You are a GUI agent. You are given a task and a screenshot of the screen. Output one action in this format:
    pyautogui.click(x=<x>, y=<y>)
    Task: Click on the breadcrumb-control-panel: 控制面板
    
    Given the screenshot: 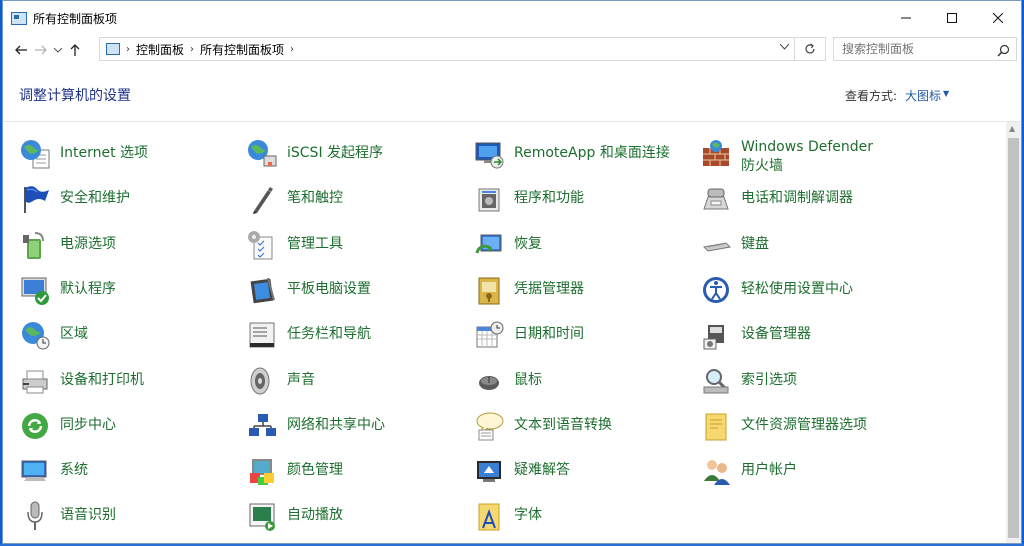 What is the action you would take?
    pyautogui.click(x=160, y=49)
    